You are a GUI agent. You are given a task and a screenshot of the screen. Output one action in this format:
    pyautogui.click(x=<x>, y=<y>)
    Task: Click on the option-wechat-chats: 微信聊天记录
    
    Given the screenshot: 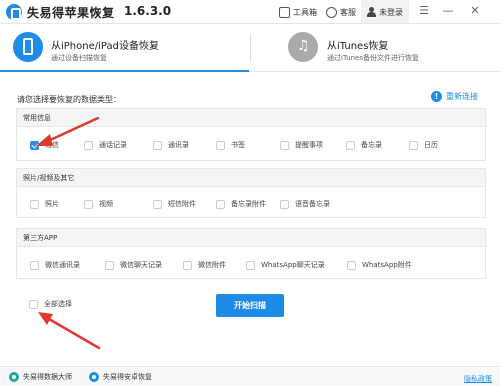 What is the action you would take?
    pyautogui.click(x=133, y=265)
    